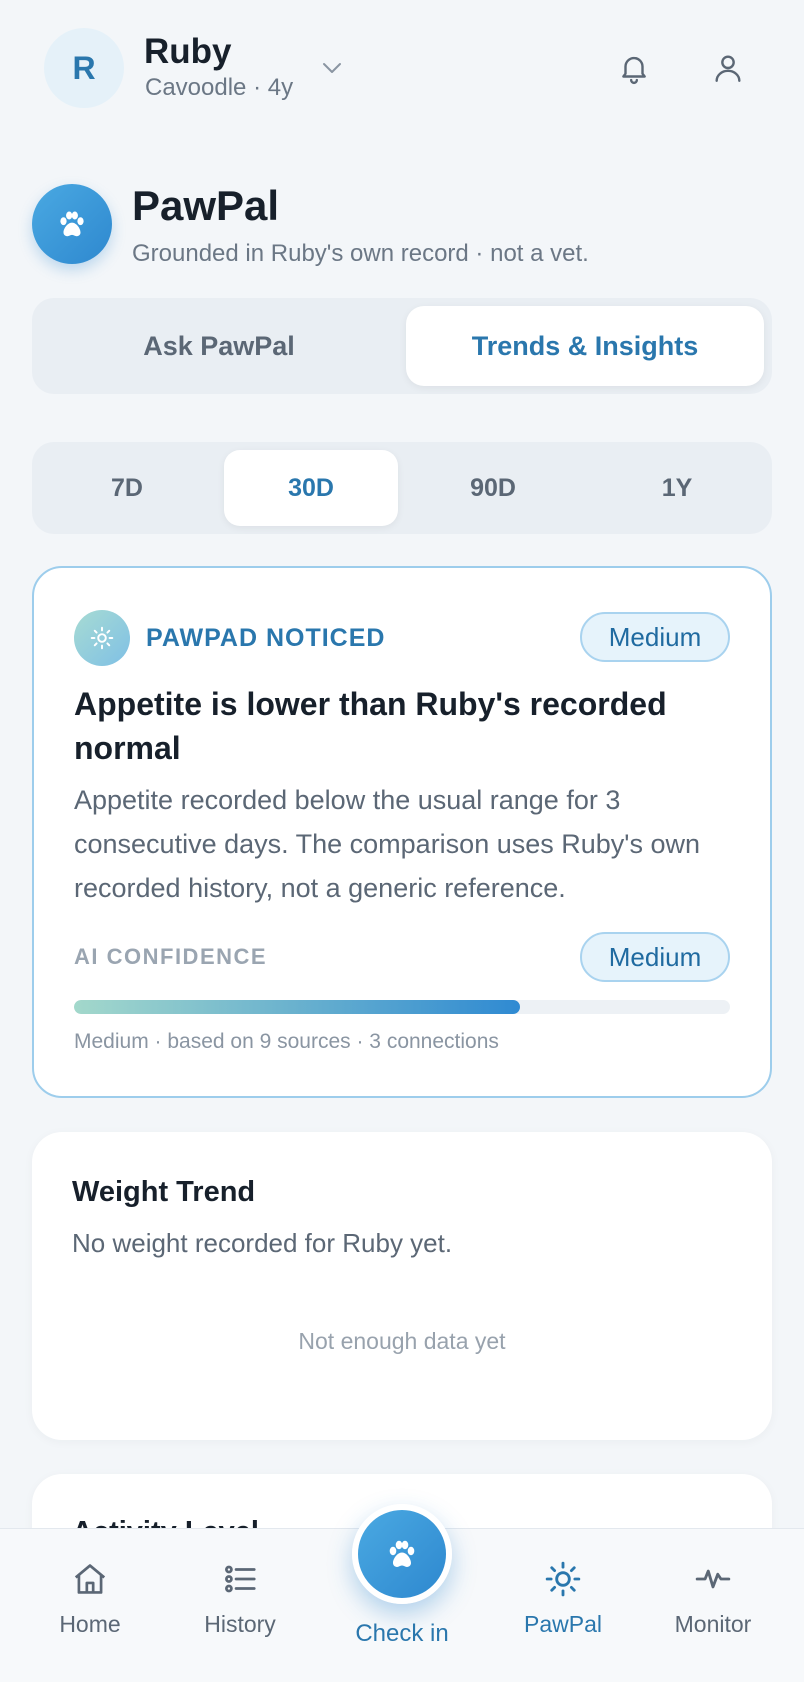 This screenshot has width=804, height=1682. I want to click on insight-eyebrow: PAWPAD NOTICED, so click(266, 638).